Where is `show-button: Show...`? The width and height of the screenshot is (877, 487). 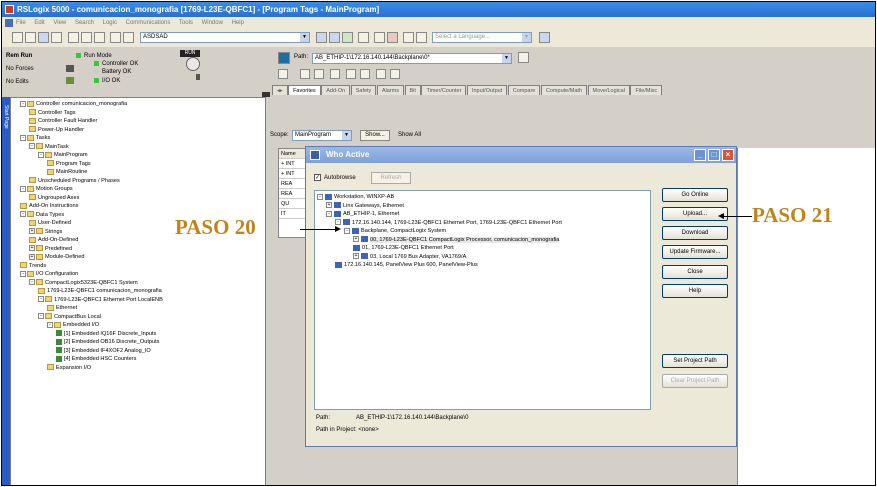
show-button: Show... is located at coordinates (375, 135).